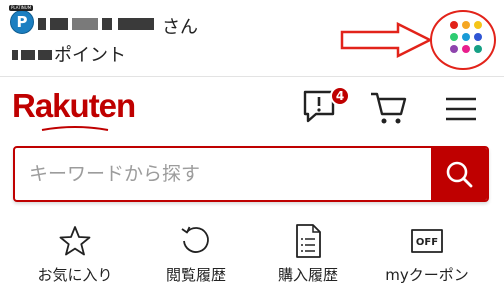  I want to click on quick-link-favorites: お気に入り, so click(75, 258).